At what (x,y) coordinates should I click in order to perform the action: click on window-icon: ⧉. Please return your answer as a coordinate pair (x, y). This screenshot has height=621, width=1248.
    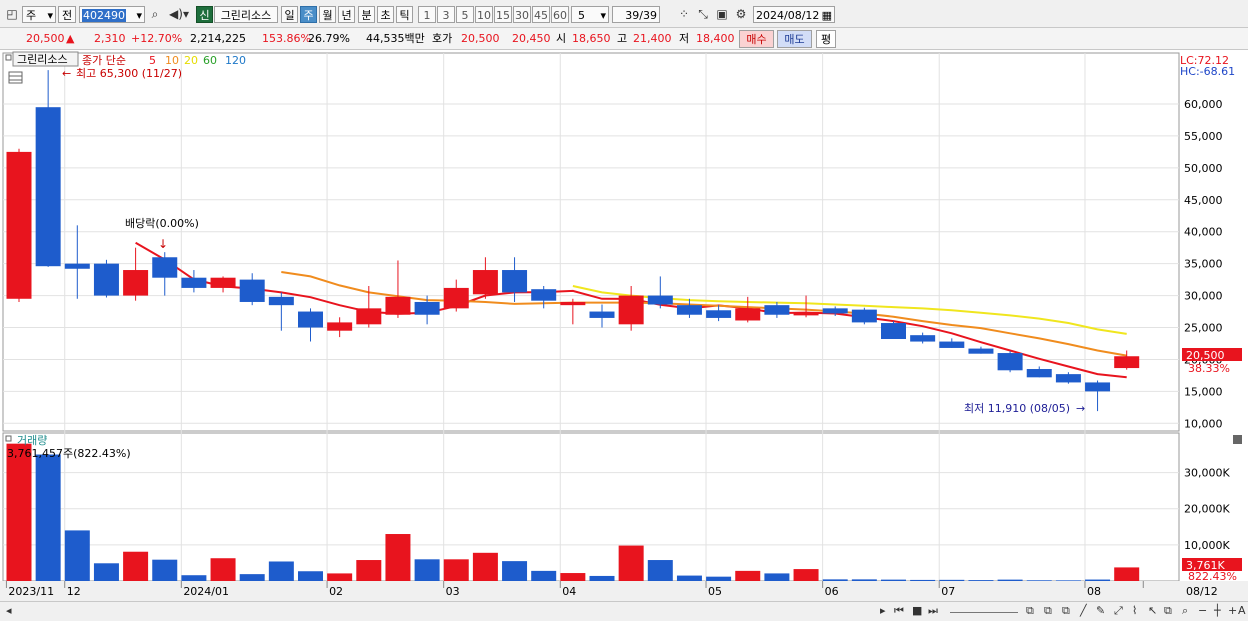
    Looking at the image, I should click on (1168, 611).